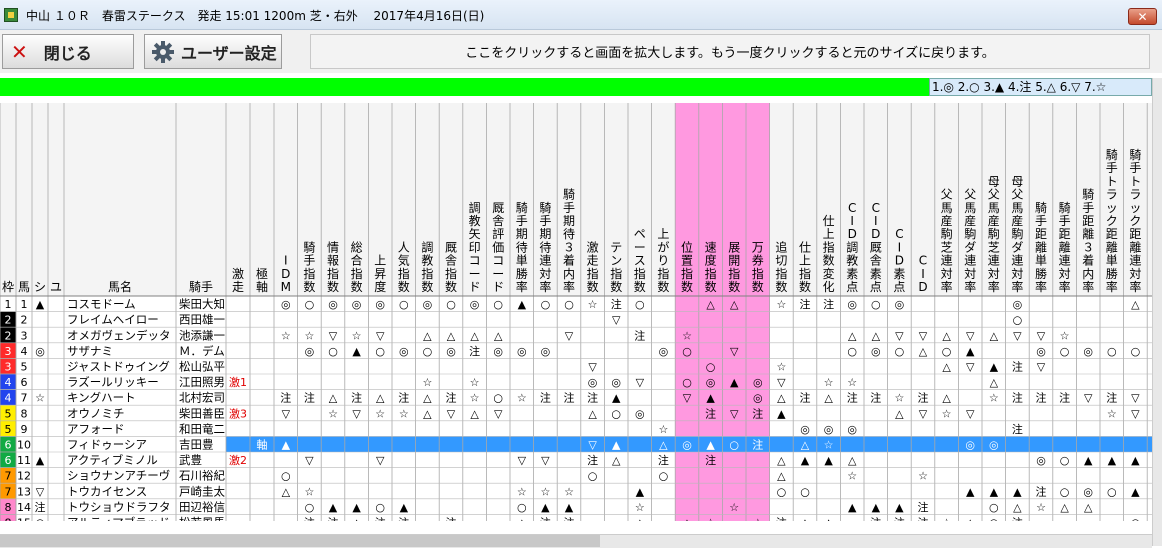 Image resolution: width=1162 pixels, height=548 pixels. I want to click on table-cell-text: 5, so click(8, 413).